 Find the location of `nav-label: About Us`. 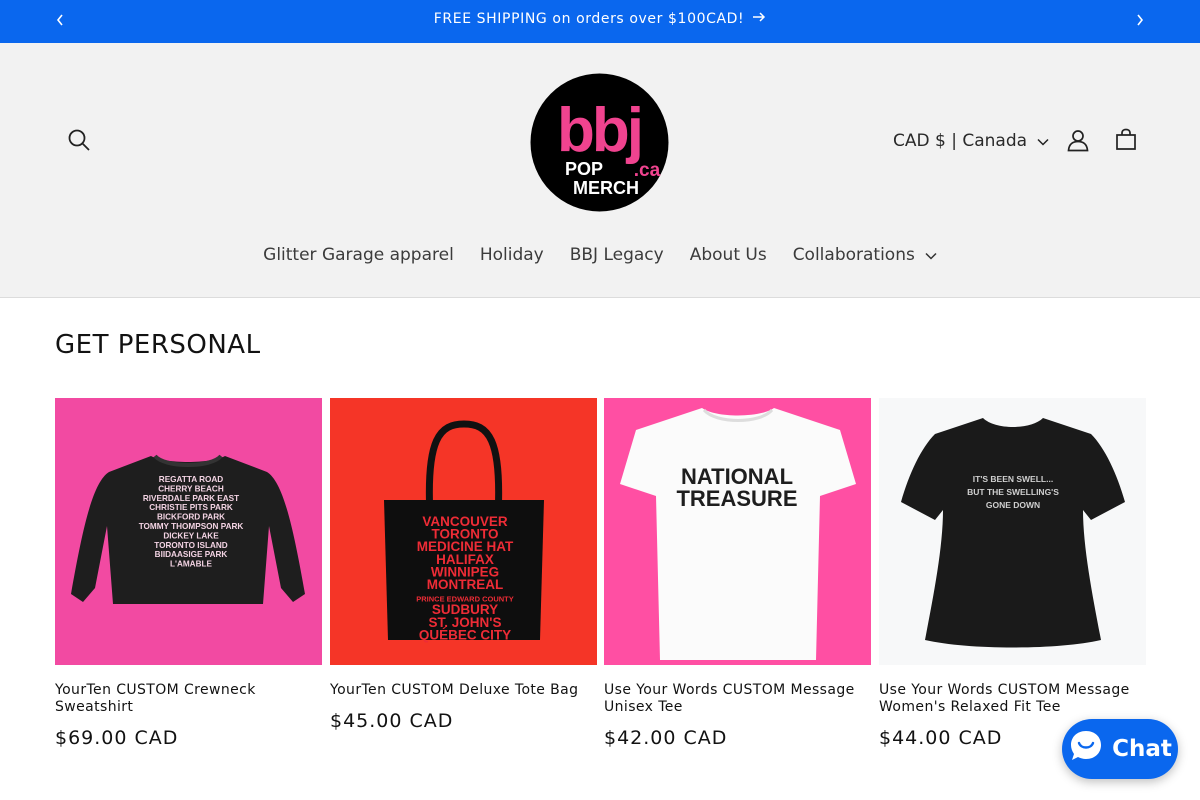

nav-label: About Us is located at coordinates (728, 255).